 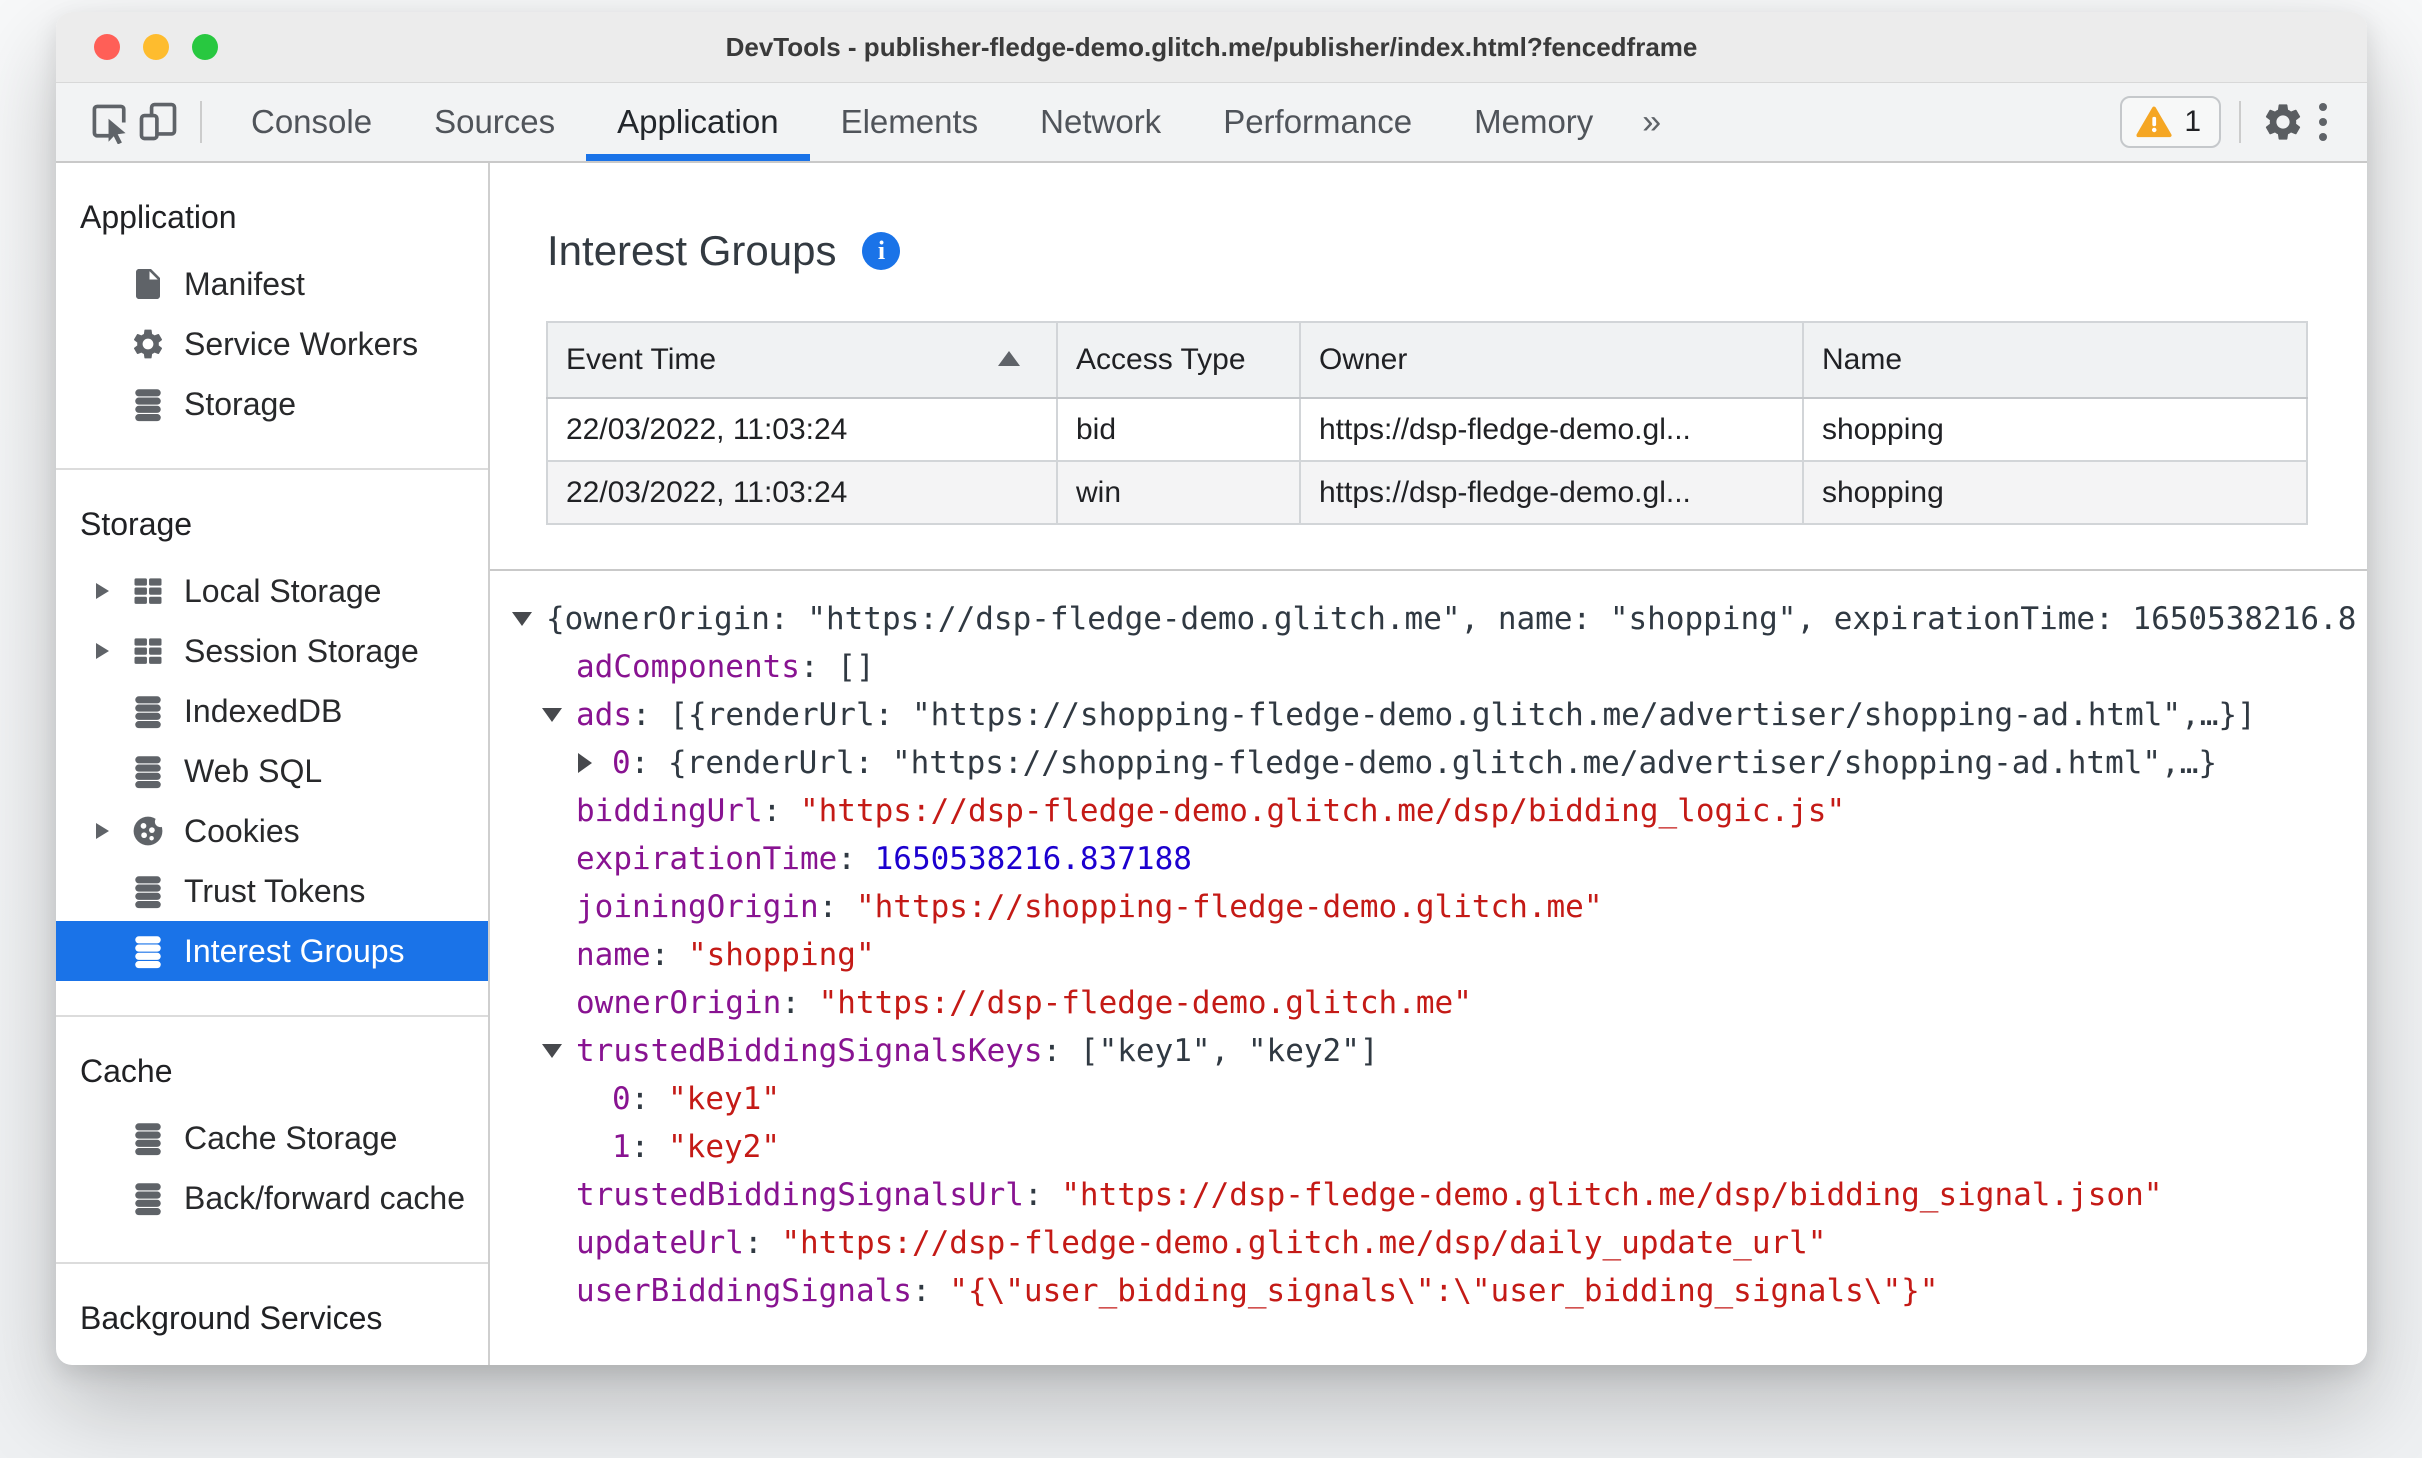 What do you see at coordinates (2055, 492) in the screenshot?
I see `table-cell: shopping` at bounding box center [2055, 492].